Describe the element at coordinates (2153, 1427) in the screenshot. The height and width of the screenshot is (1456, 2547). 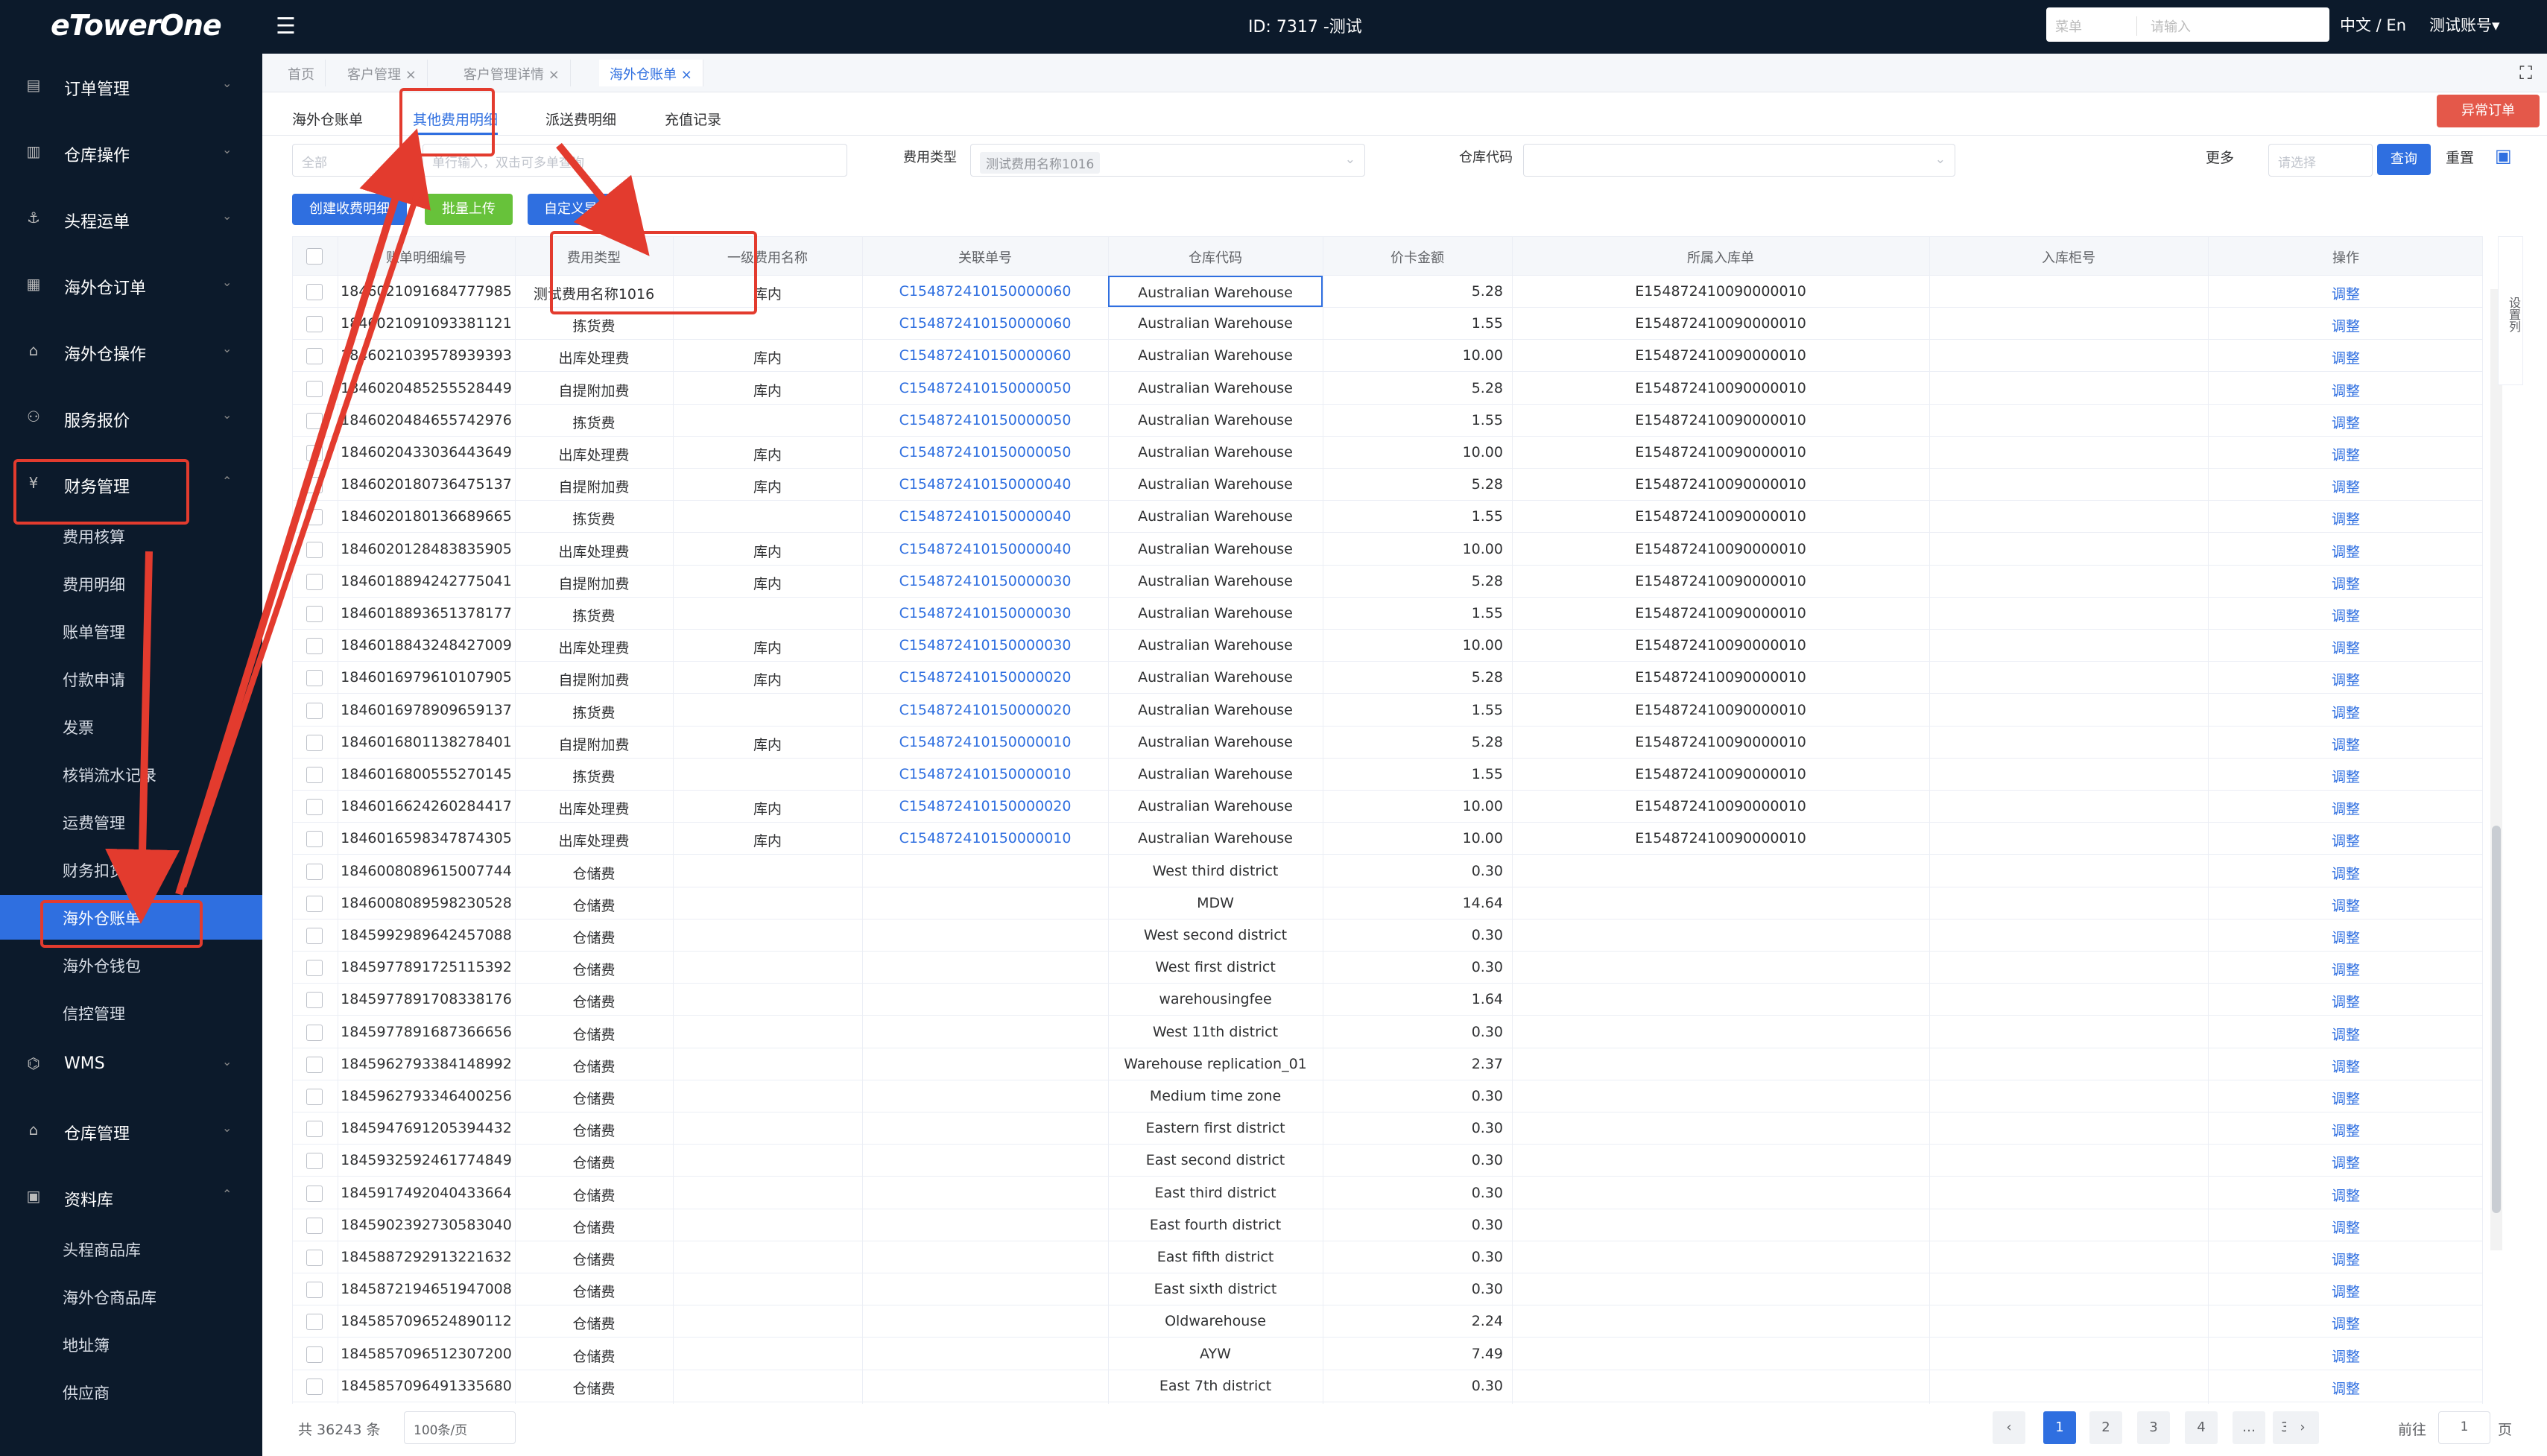
I see `page-button: 3` at that location.